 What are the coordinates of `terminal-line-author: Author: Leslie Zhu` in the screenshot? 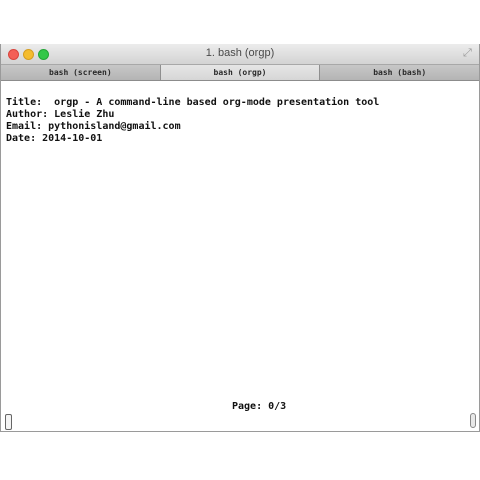 It's located at (60, 114).